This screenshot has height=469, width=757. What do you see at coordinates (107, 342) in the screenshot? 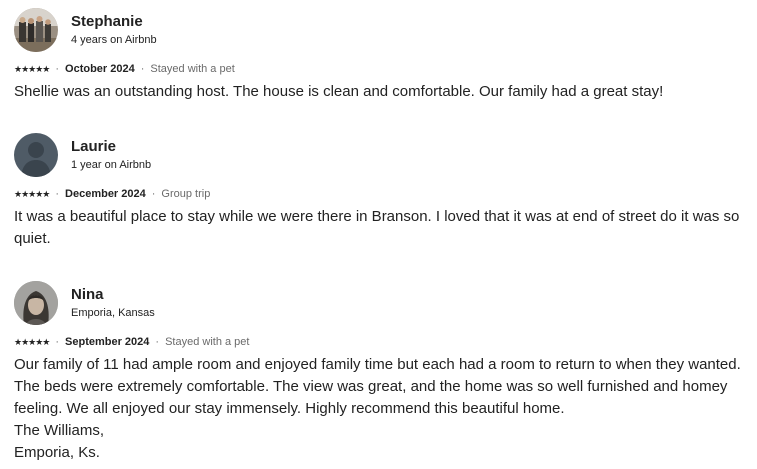
I see `review-date: September 2024` at bounding box center [107, 342].